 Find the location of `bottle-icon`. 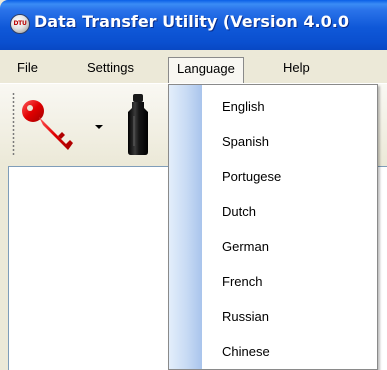

bottle-icon is located at coordinates (138, 125).